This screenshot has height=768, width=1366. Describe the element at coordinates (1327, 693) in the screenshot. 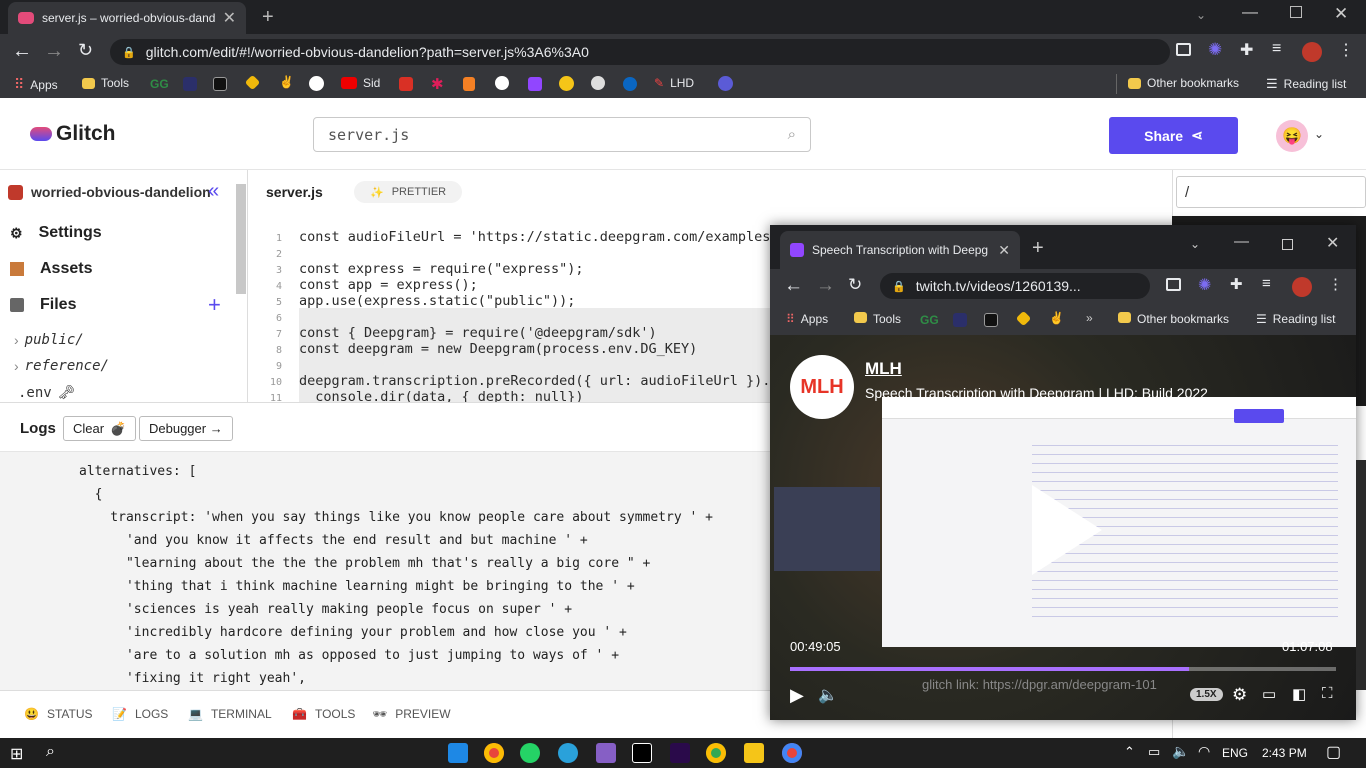

I see `fullscreen-icon: ⛶` at that location.